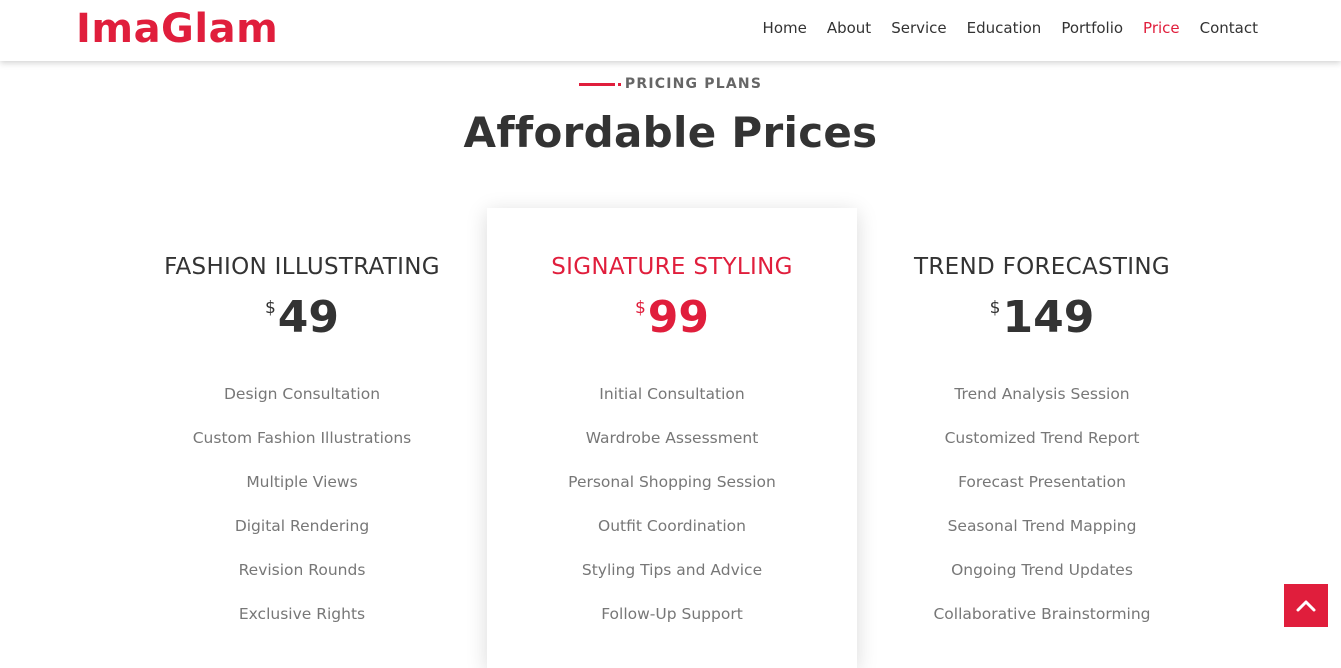 This screenshot has width=1341, height=668. Describe the element at coordinates (670, 132) in the screenshot. I see `section-title: Affordable Prices` at that location.